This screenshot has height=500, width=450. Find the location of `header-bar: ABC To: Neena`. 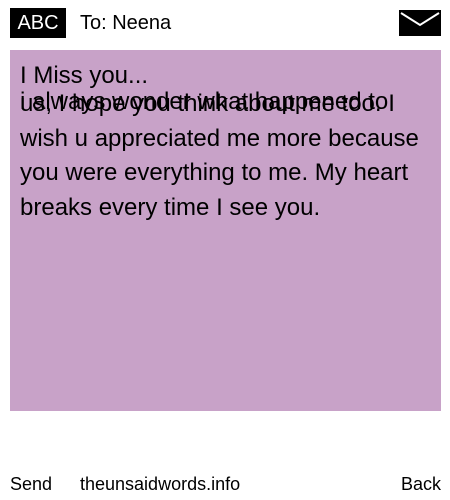

header-bar: ABC To: Neena is located at coordinates (225, 22).